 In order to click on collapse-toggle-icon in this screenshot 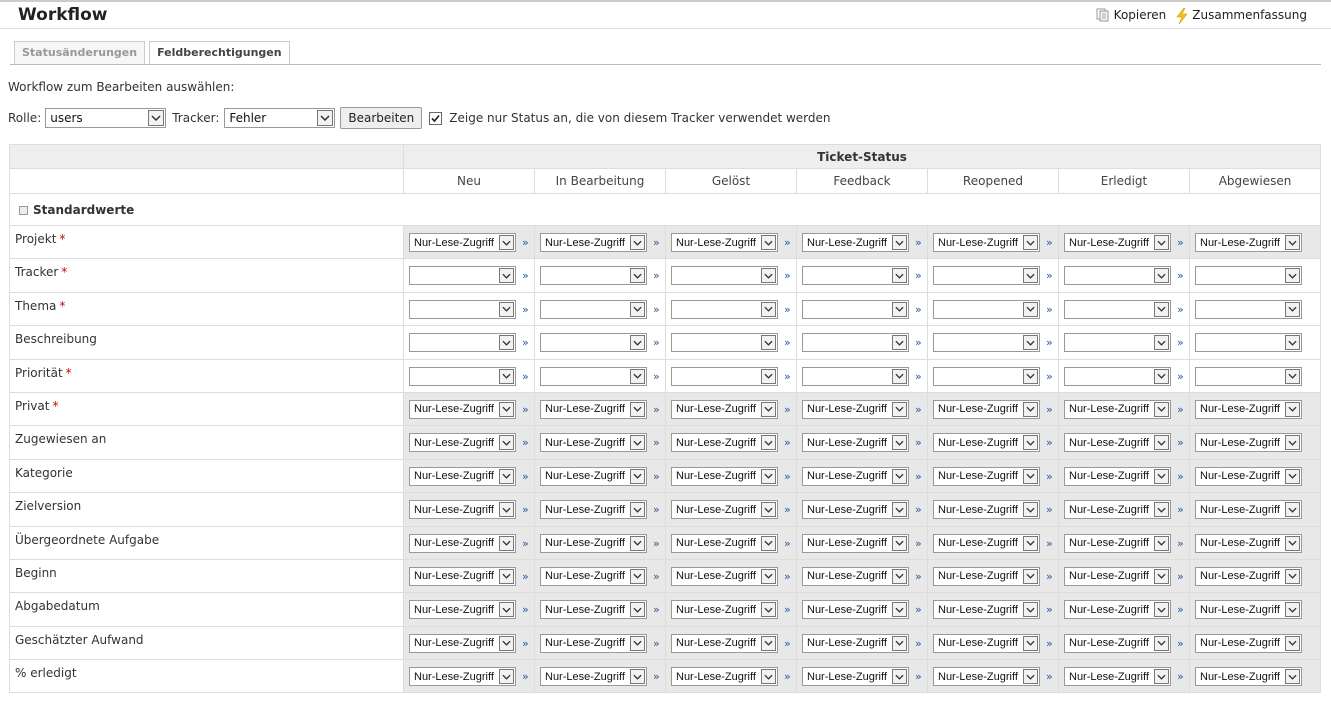, I will do `click(23, 210)`.